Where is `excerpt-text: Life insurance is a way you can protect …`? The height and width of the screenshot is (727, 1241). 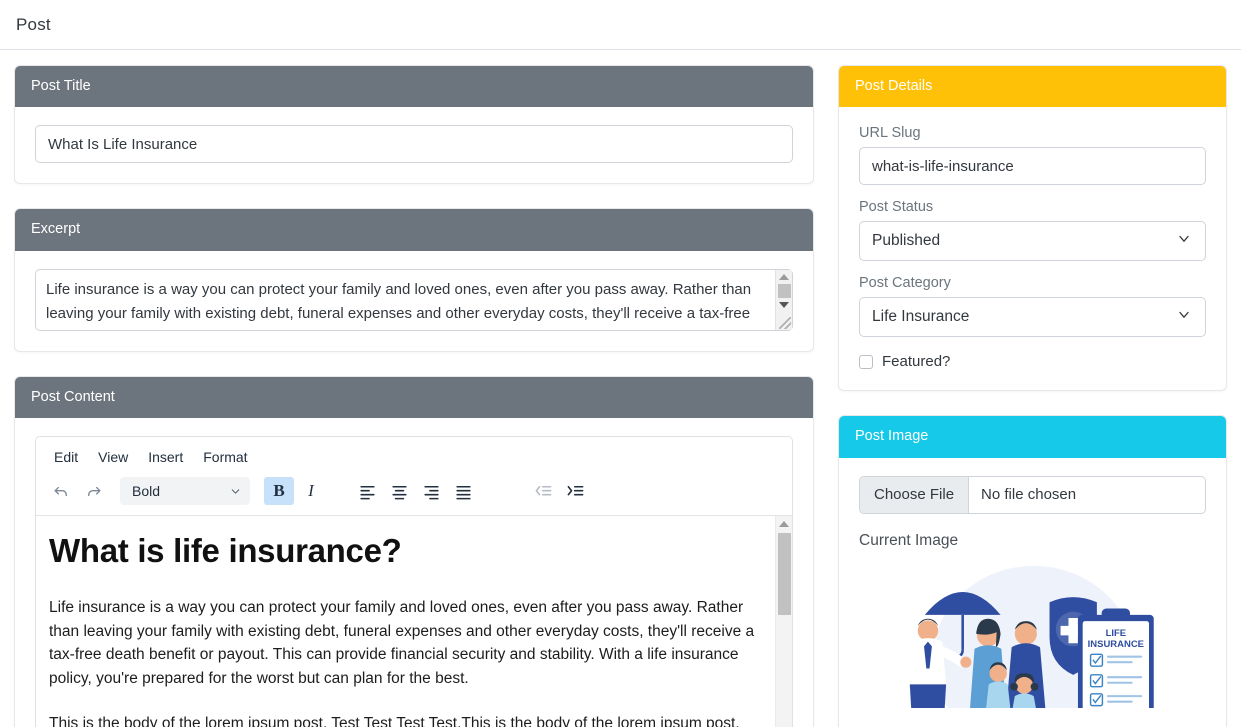 excerpt-text: Life insurance is a way you can protect … is located at coordinates (399, 305).